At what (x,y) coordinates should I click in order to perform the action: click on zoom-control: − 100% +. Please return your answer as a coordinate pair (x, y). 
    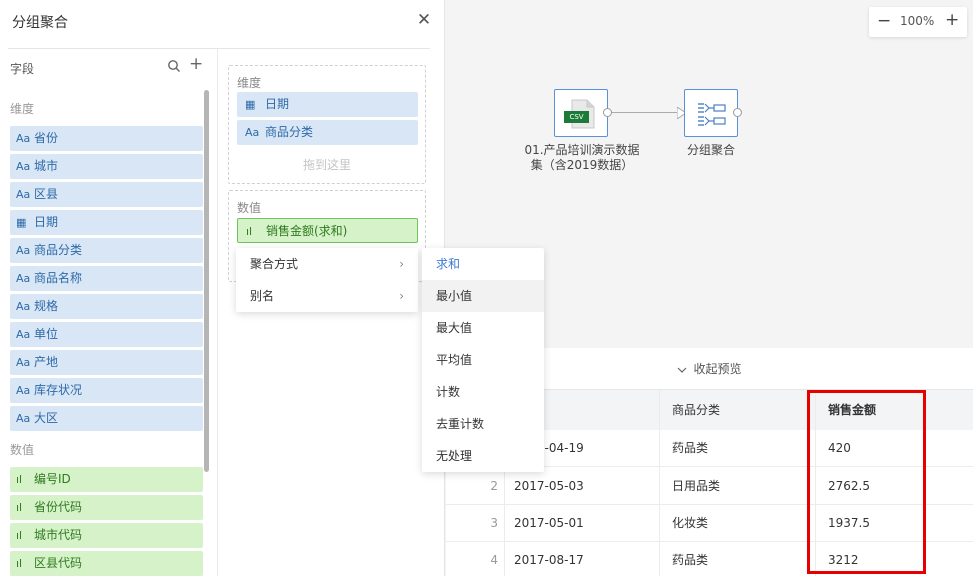
    Looking at the image, I should click on (918, 22).